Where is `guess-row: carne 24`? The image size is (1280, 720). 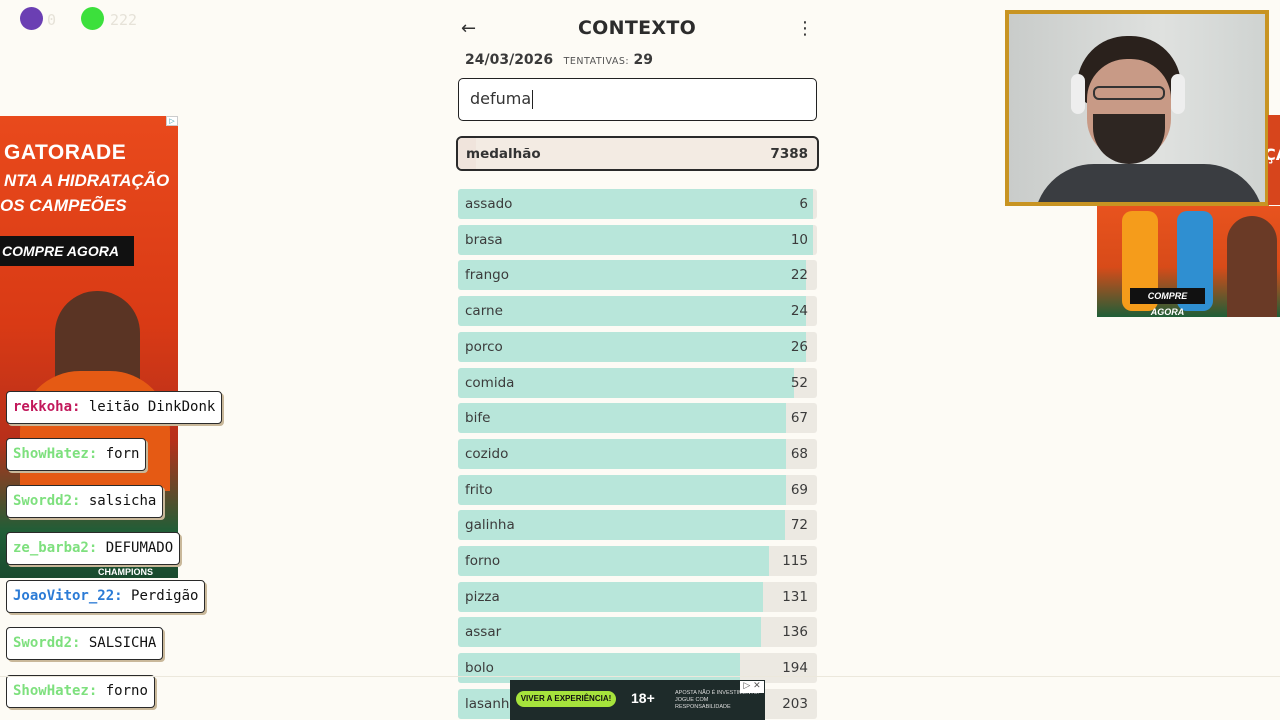
guess-row: carne 24 is located at coordinates (637, 311).